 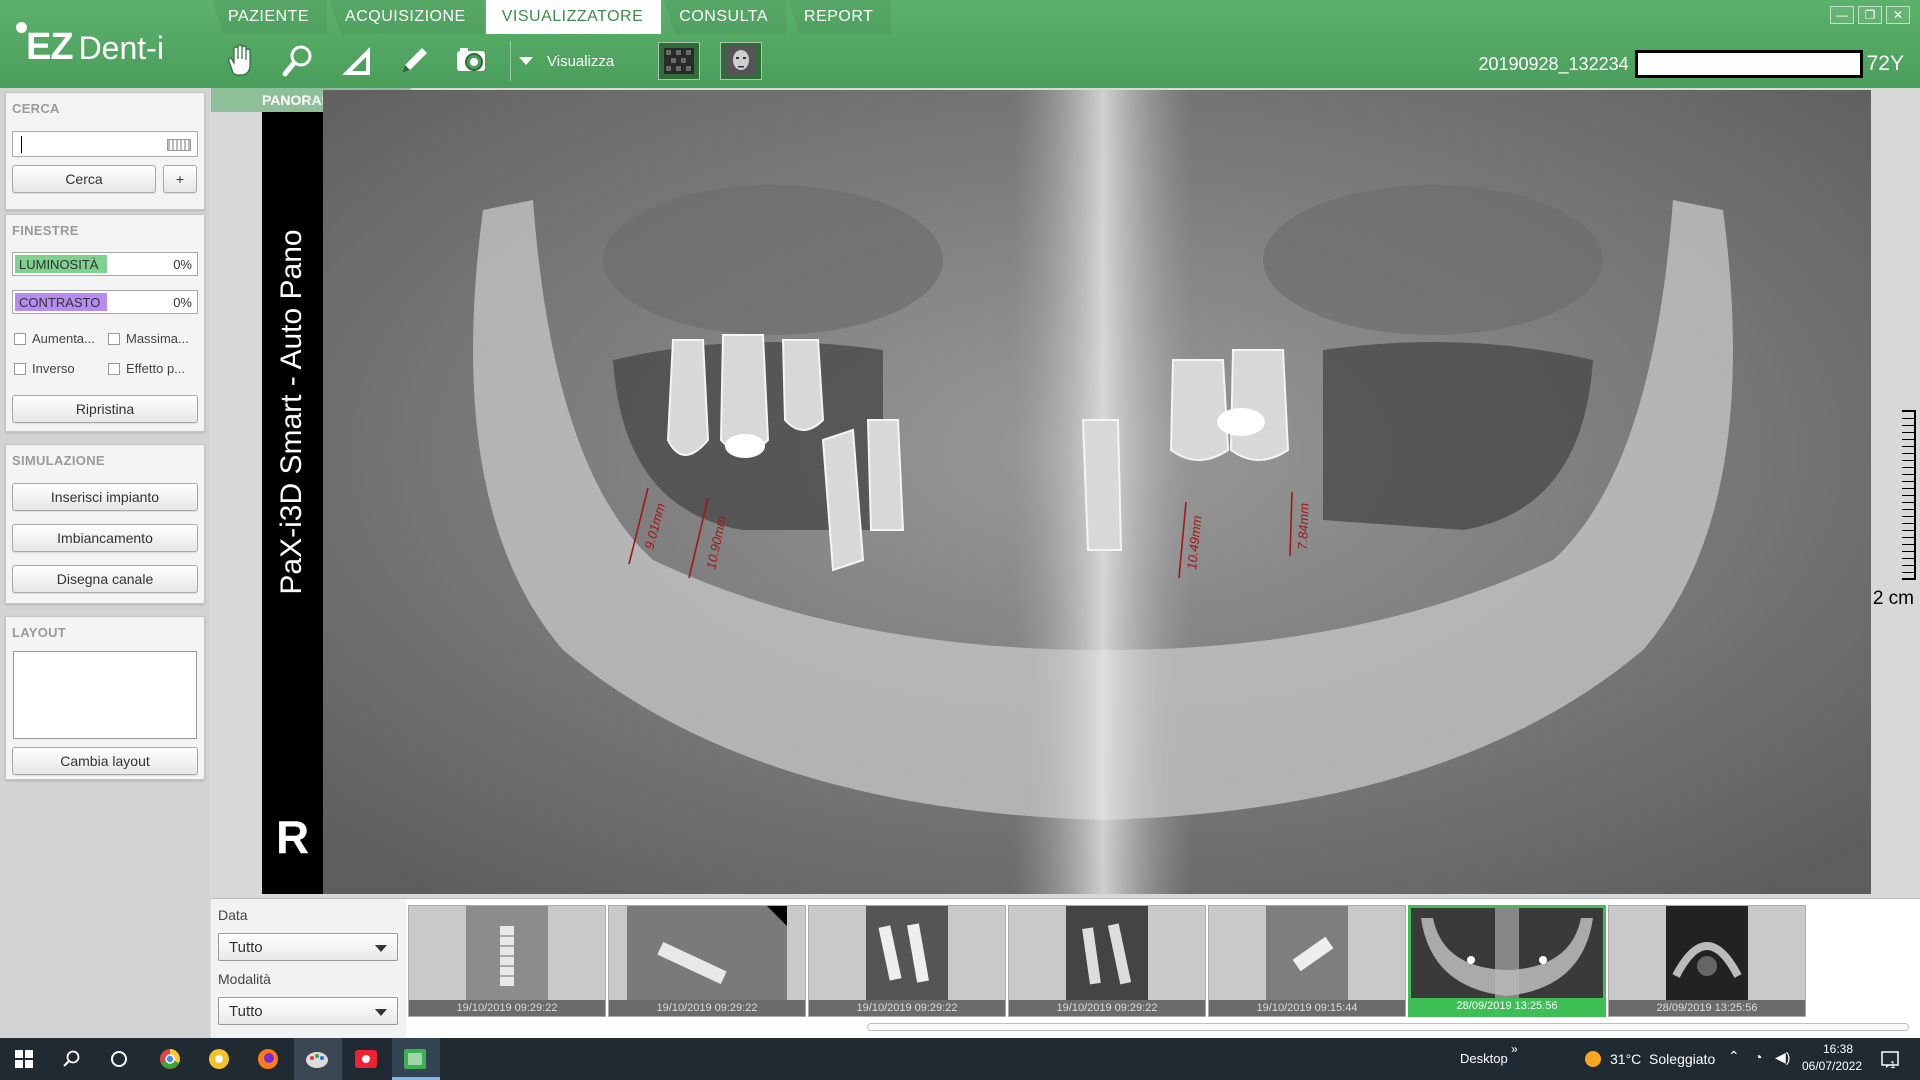 What do you see at coordinates (1307, 961) in the screenshot?
I see `thumbnail-5: 19/10/2019 09:15:44` at bounding box center [1307, 961].